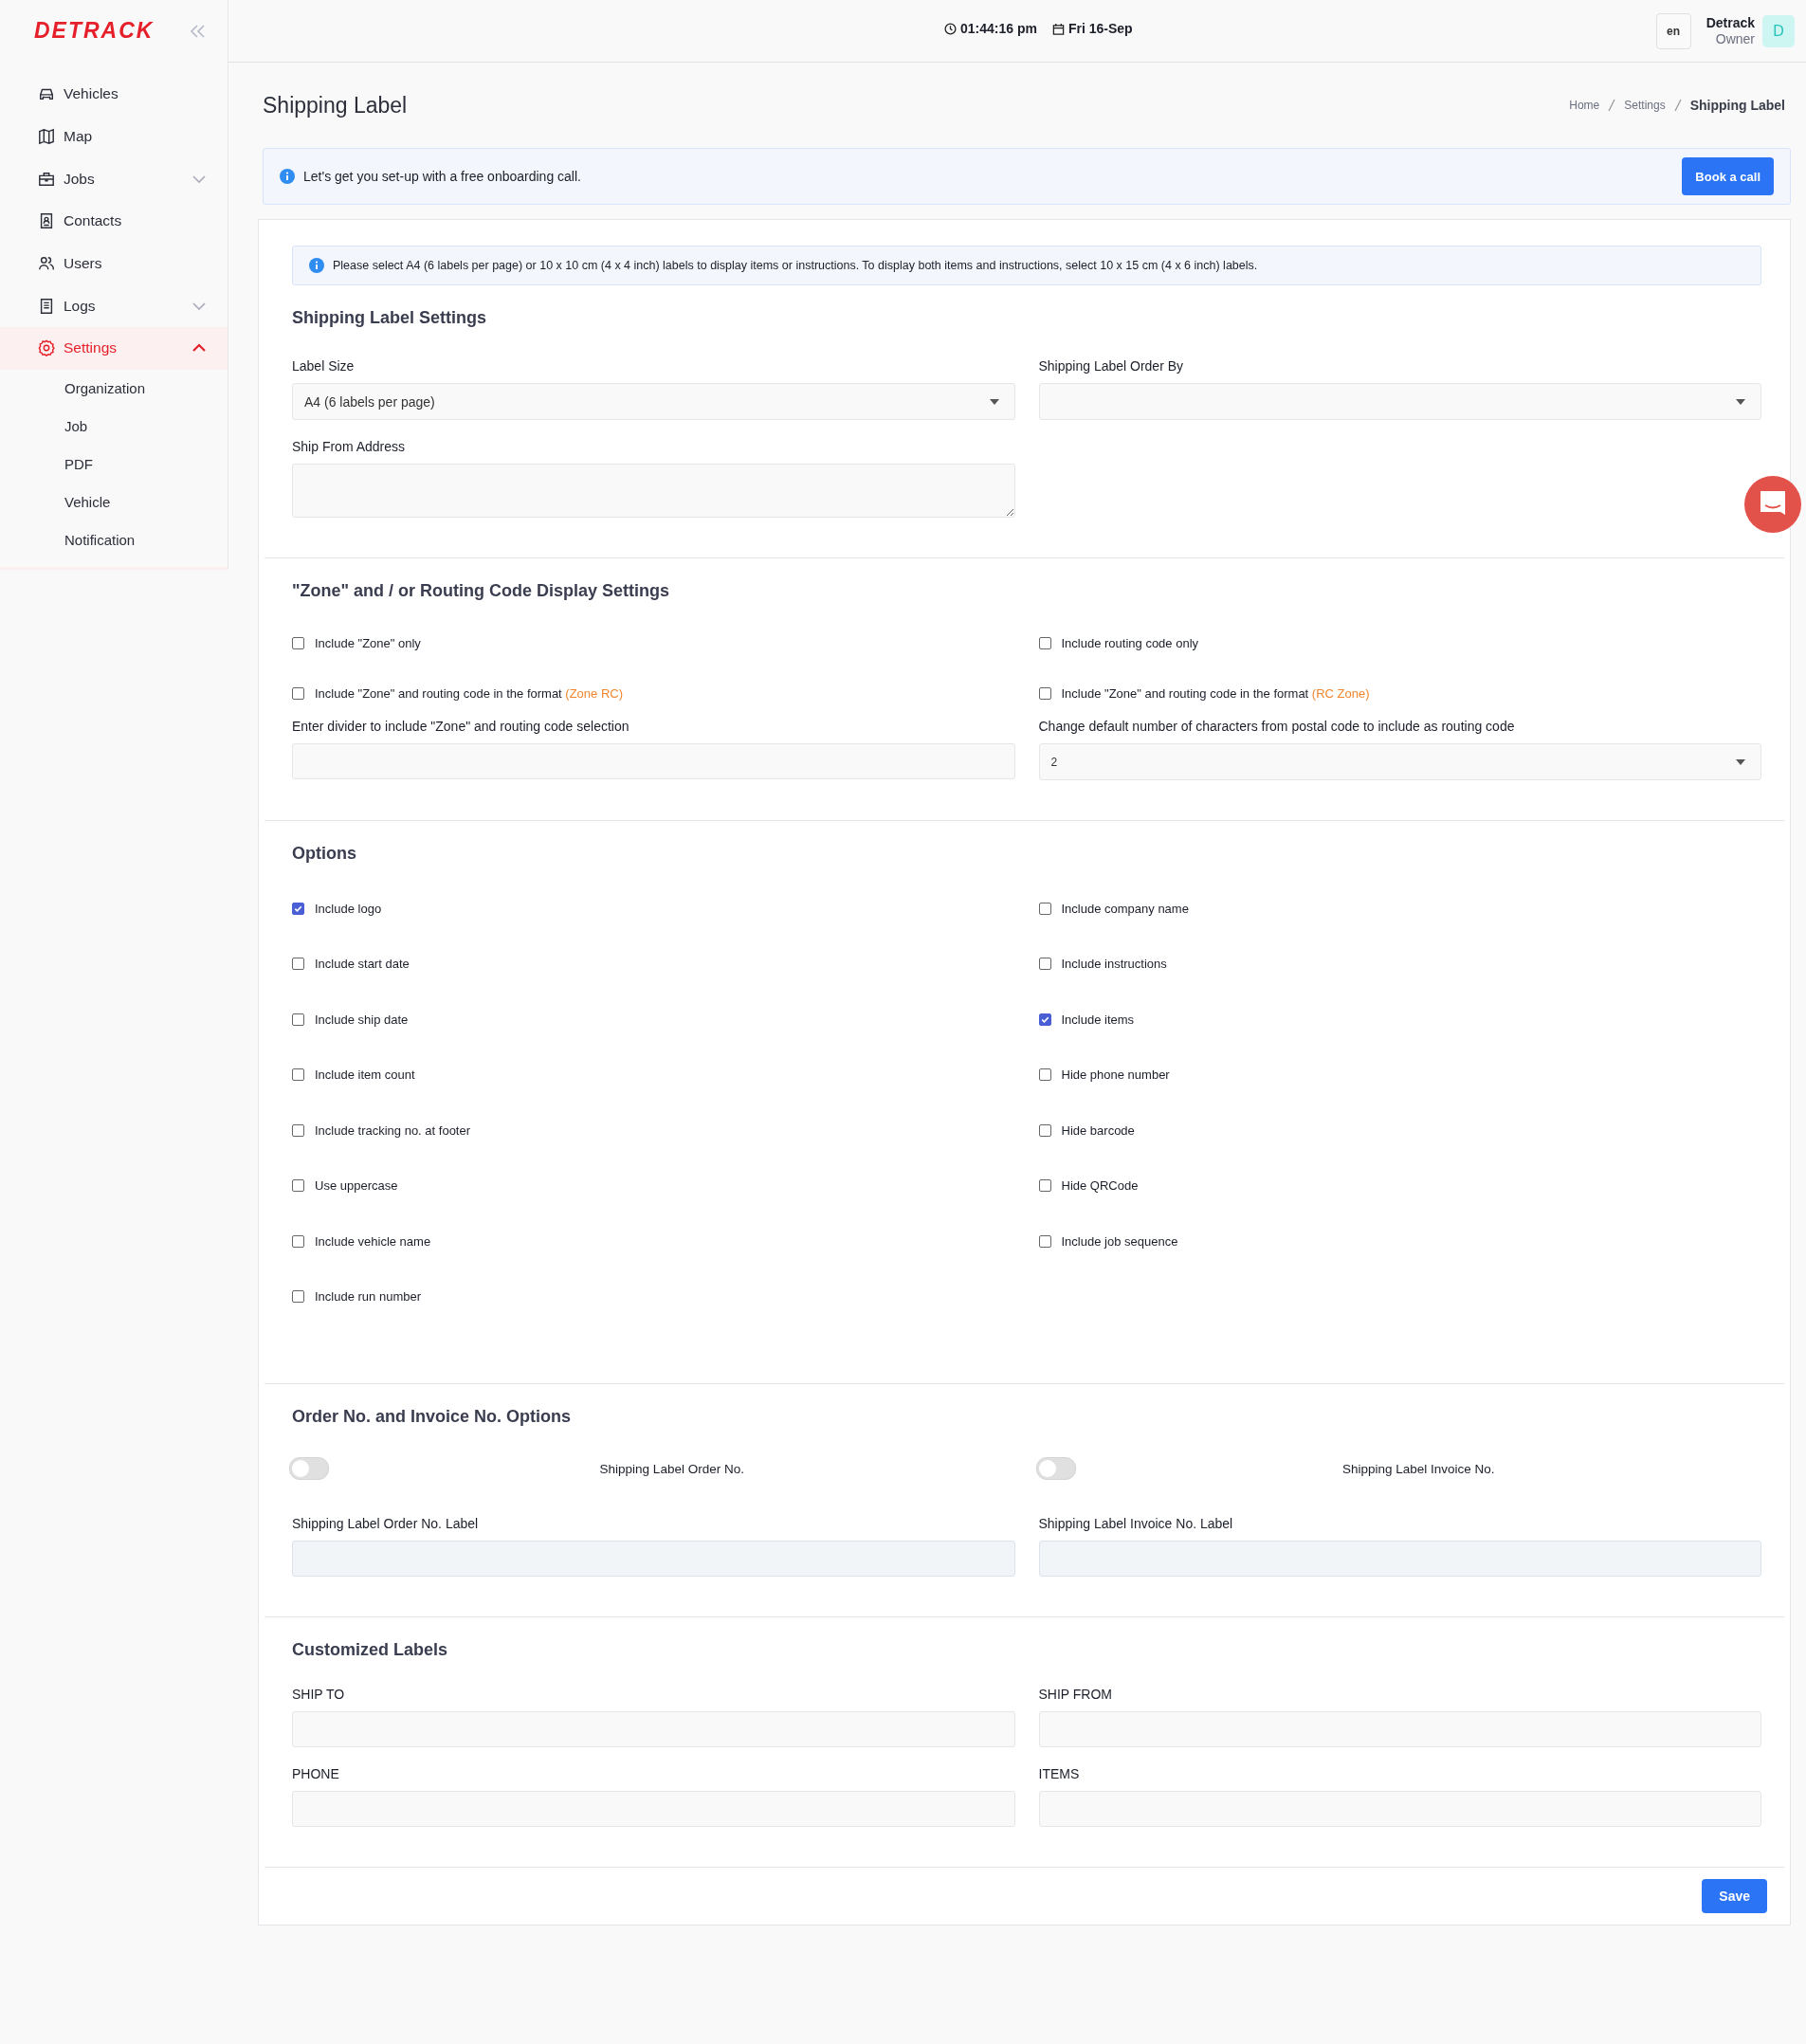 This screenshot has height=2044, width=1806. Describe the element at coordinates (316, 265) in the screenshot. I see `info-icon` at that location.